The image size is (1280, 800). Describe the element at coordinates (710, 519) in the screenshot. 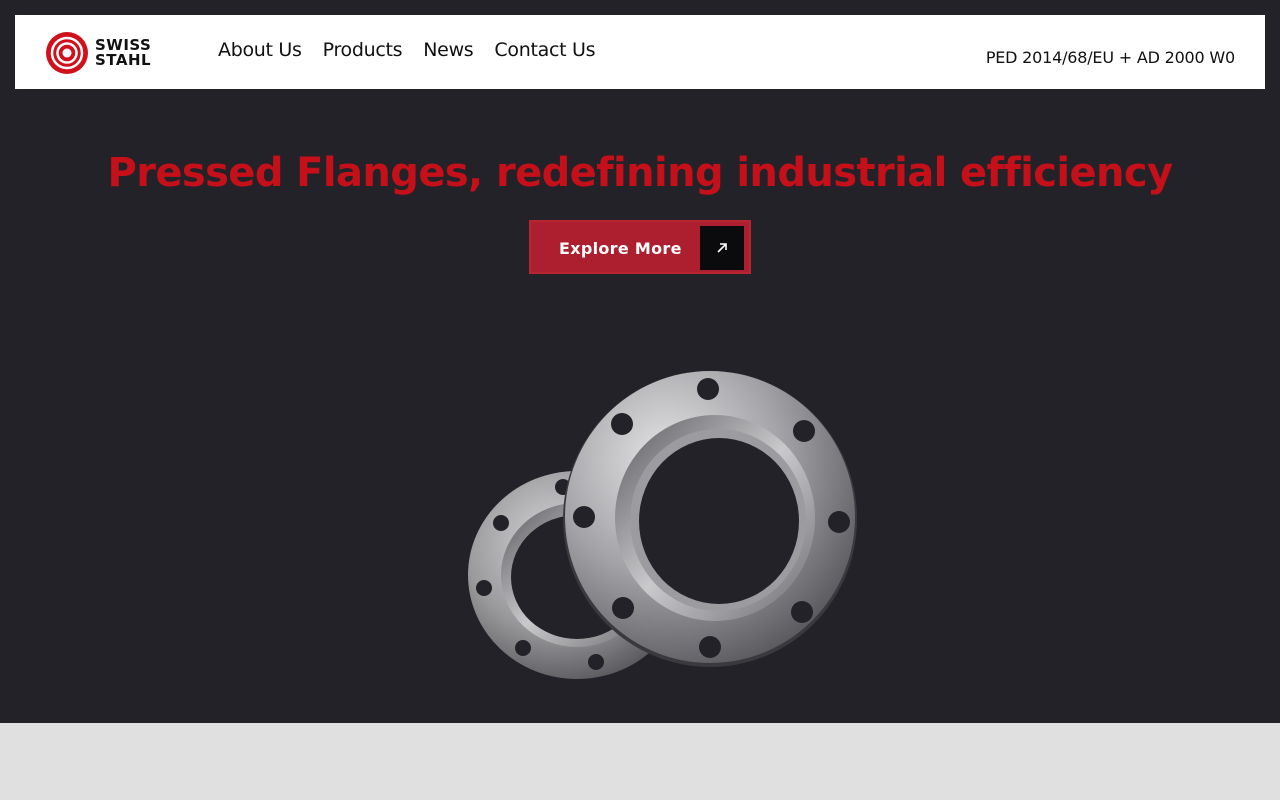

I see `large-flange` at that location.